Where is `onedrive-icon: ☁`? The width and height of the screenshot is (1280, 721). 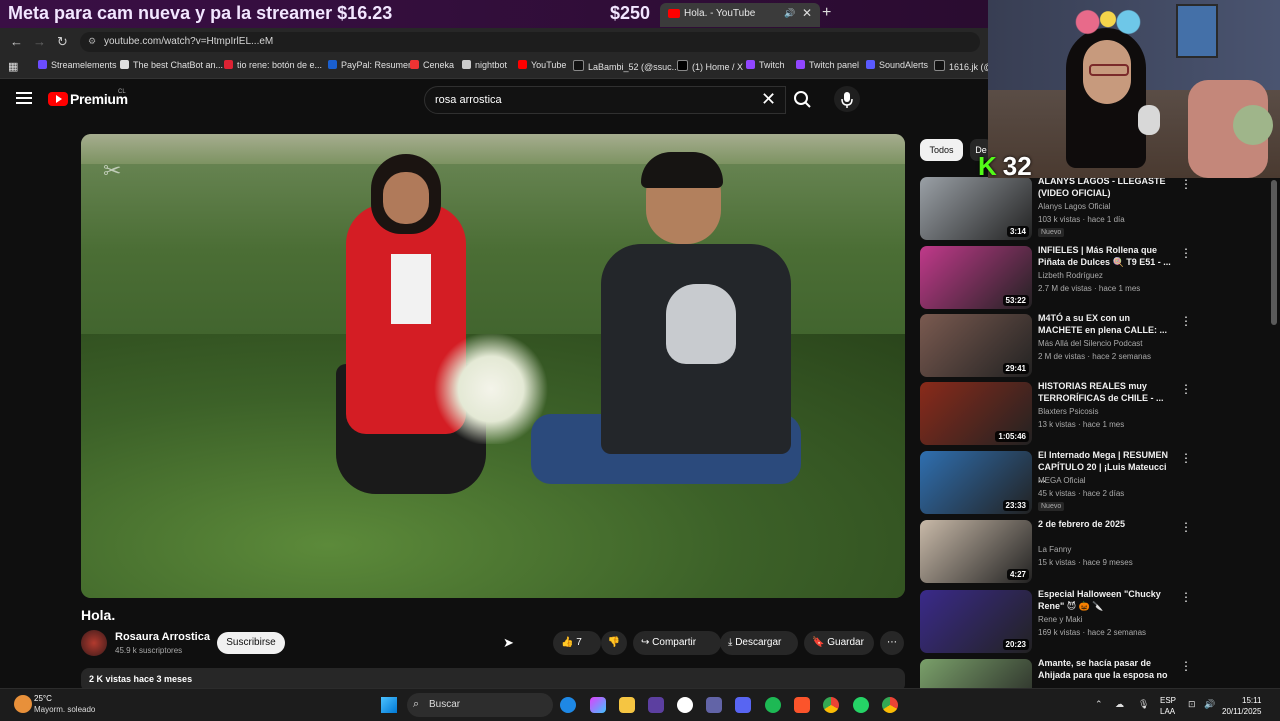 onedrive-icon: ☁ is located at coordinates (1119, 704).